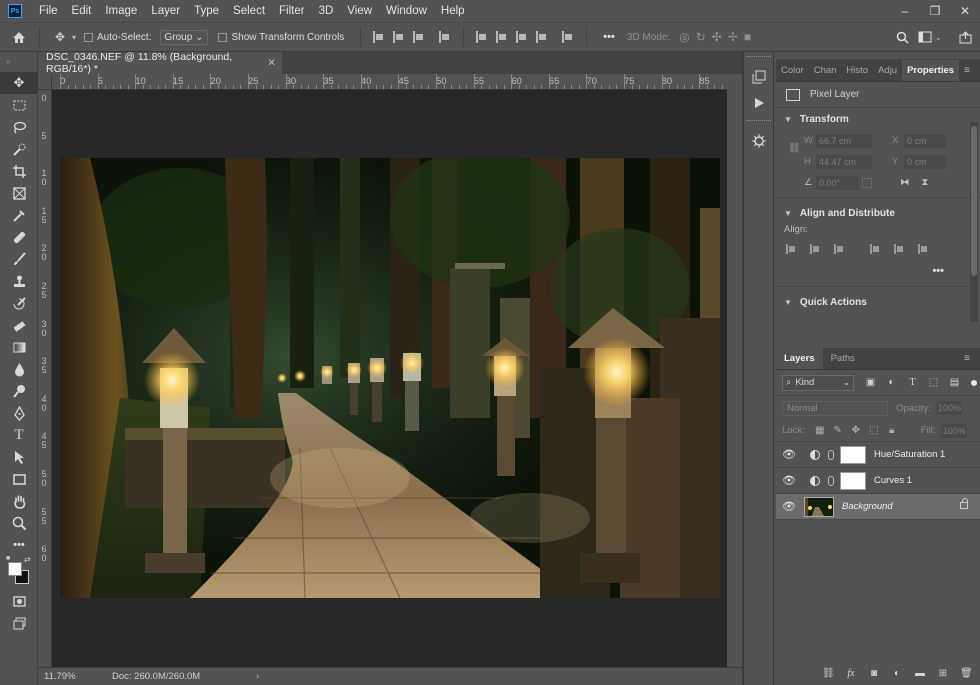 The image size is (980, 685). Describe the element at coordinates (923, 249) in the screenshot. I see `align-bottom-icon` at that location.